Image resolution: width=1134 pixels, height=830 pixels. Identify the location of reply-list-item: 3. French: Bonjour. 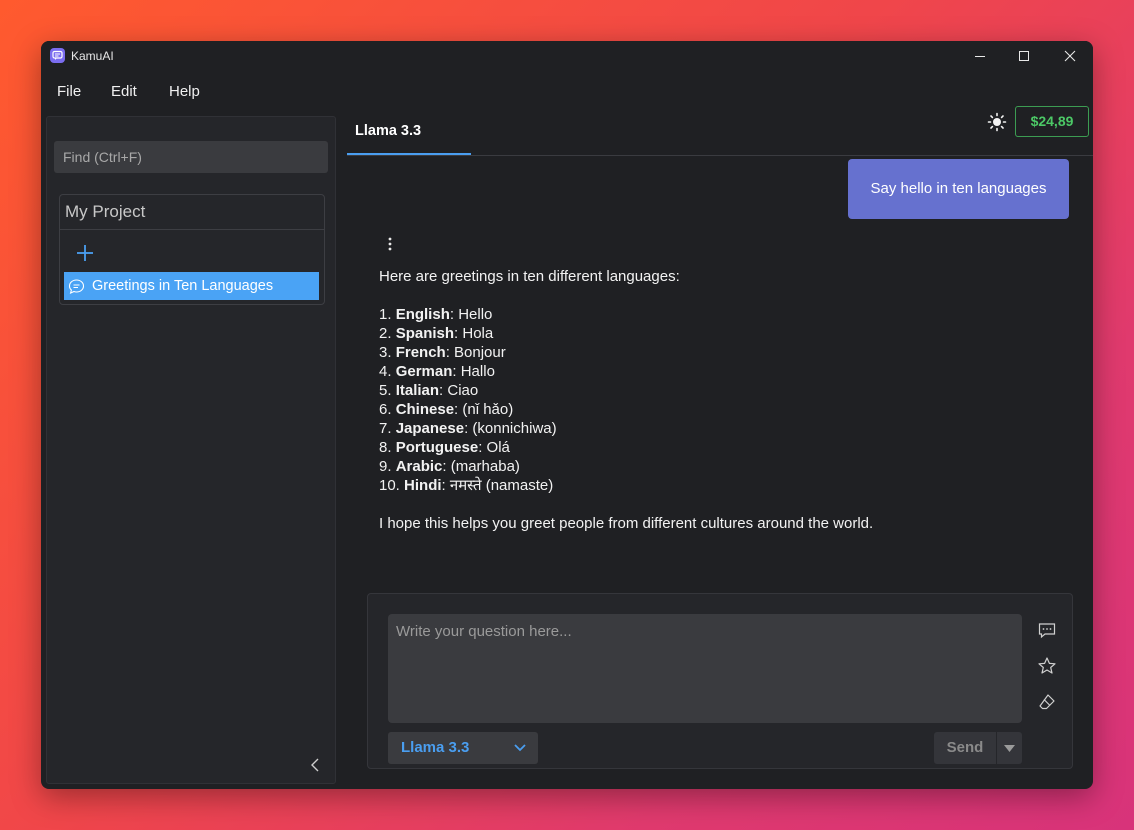
(442, 352).